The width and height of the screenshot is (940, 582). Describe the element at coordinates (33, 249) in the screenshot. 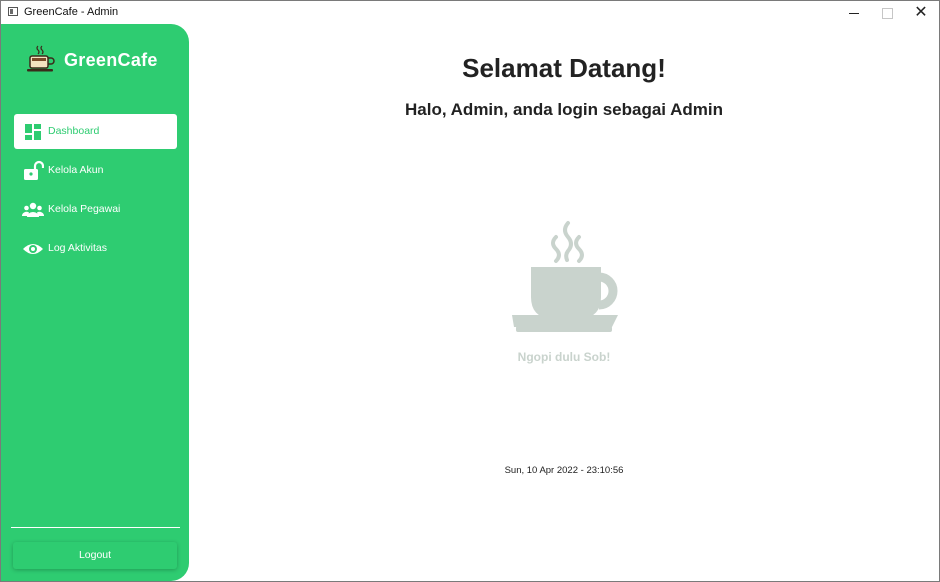

I see `eye-icon` at that location.